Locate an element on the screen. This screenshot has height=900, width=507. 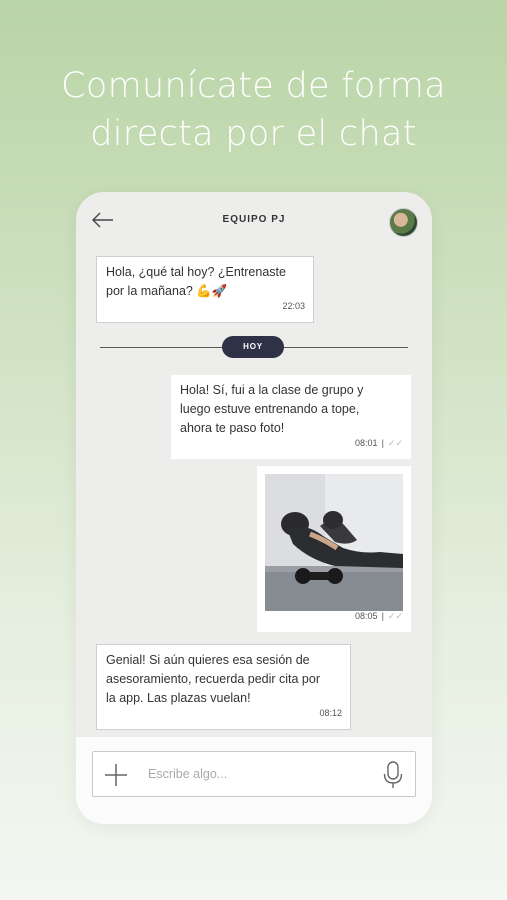
headline-line-2: directa por el chat is located at coordinates (253, 134).